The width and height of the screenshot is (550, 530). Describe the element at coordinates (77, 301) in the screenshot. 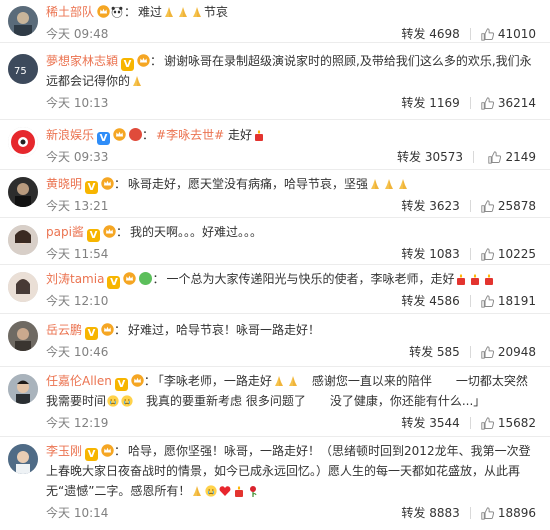

I see `comment-time: 今天 12:10` at that location.